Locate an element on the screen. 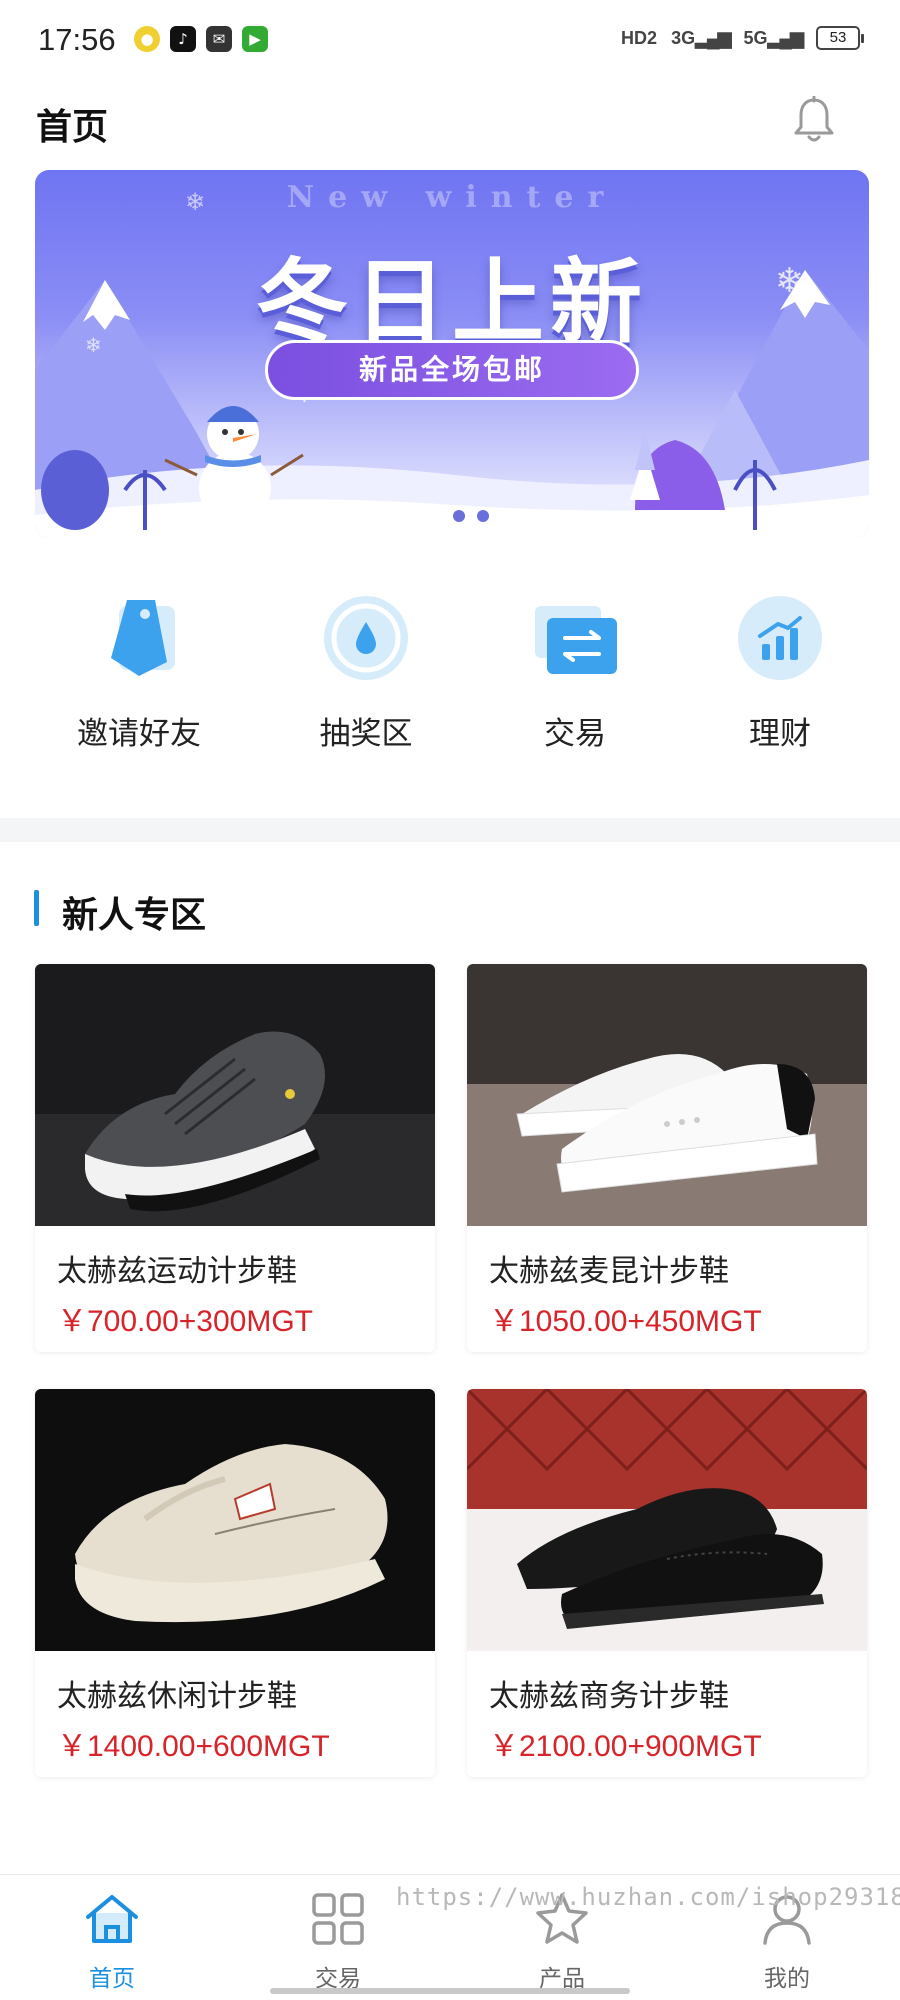 Image resolution: width=900 pixels, height=2000 pixels. quick-finance: 理财 is located at coordinates (780, 672).